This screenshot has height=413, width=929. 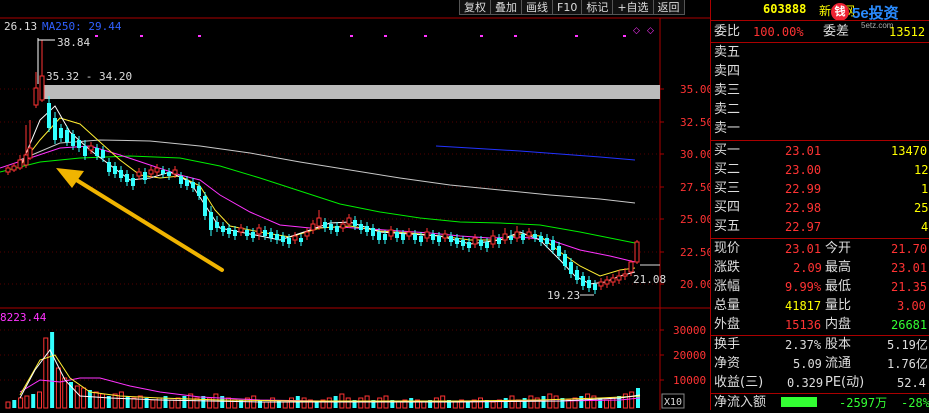 I want to click on ma250-line, so click(x=535, y=153).